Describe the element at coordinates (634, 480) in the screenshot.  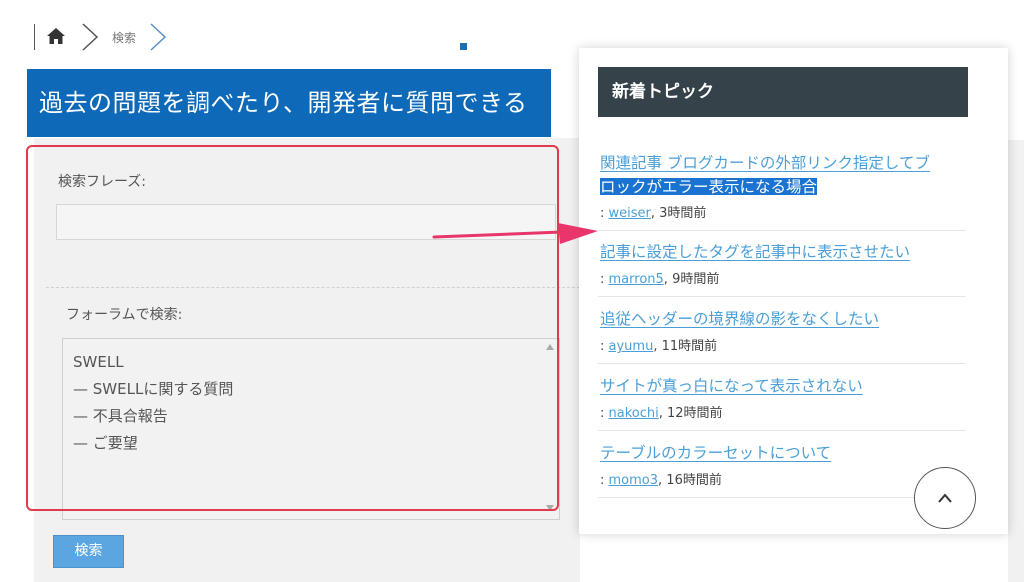
I see `topic-user-link: momo3` at that location.